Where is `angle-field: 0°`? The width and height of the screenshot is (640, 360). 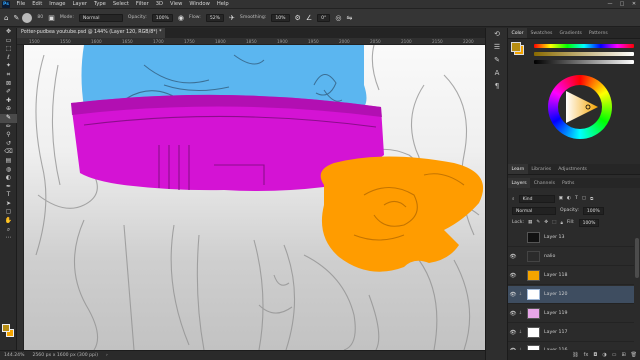
angle-field: 0° is located at coordinates (324, 17).